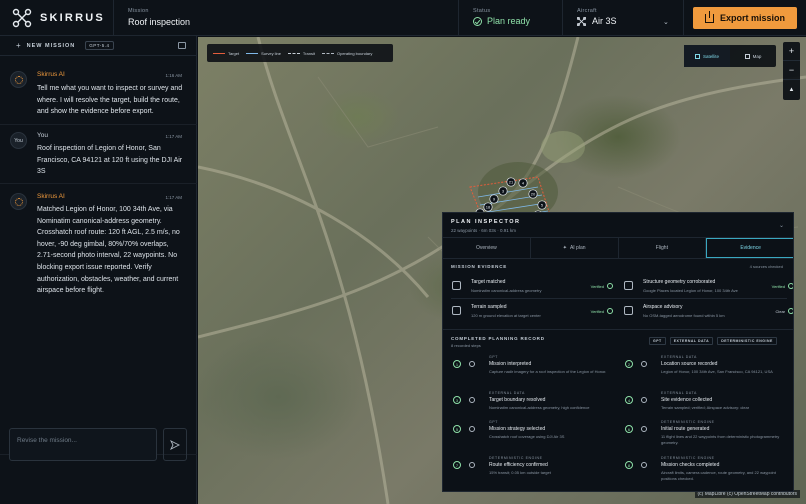 Image resolution: width=806 pixels, height=504 pixels. What do you see at coordinates (791, 51) in the screenshot?
I see `zoom-in-button: +` at bounding box center [791, 51].